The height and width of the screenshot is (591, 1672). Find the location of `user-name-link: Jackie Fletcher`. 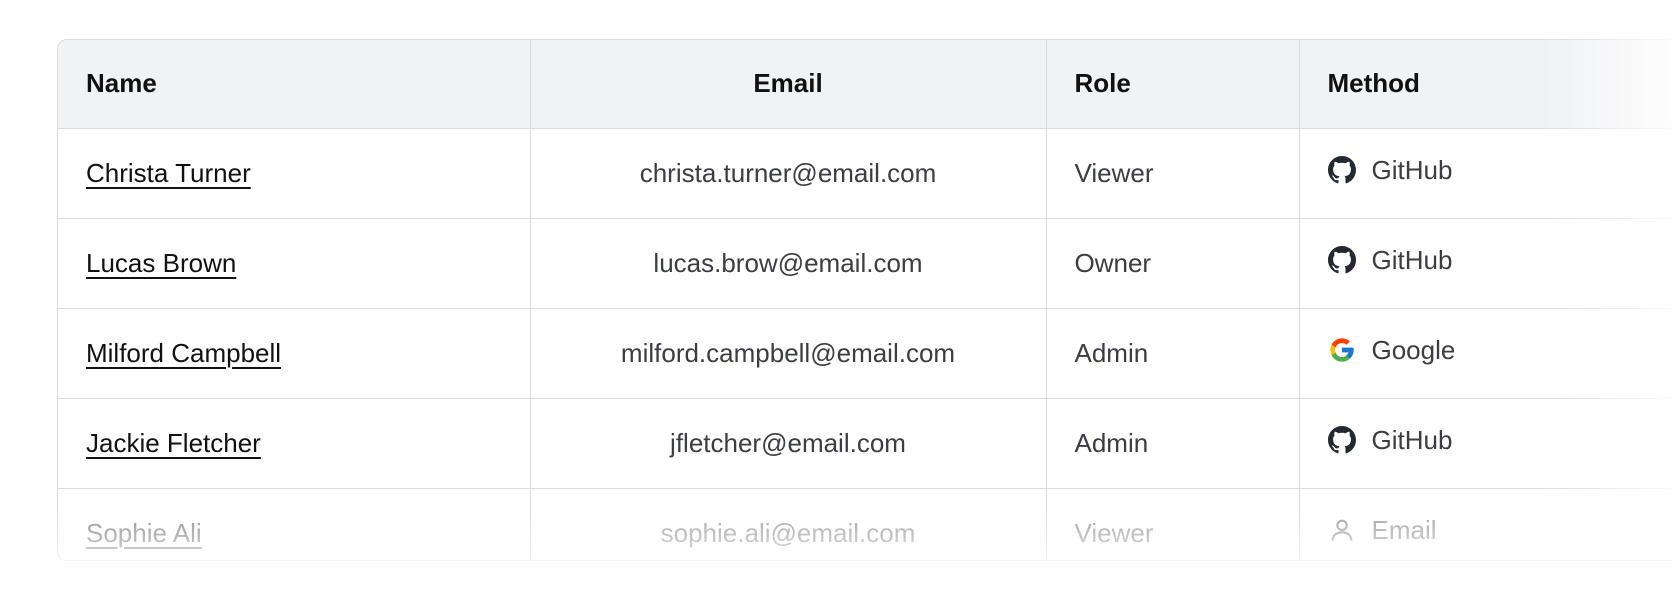

user-name-link: Jackie Fletcher is located at coordinates (173, 443).